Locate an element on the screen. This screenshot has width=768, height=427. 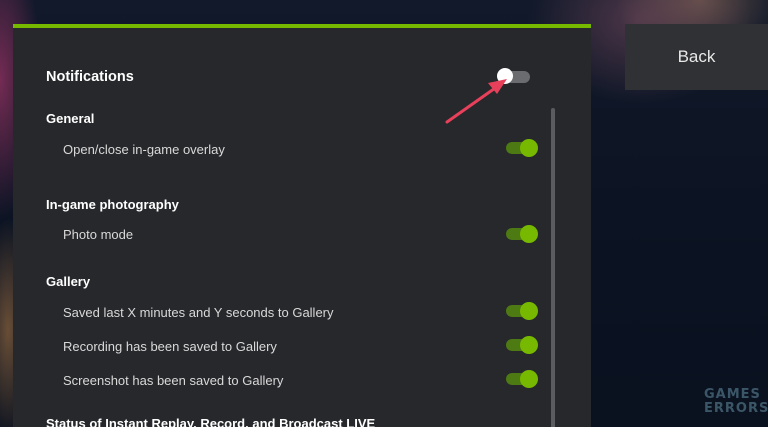
watermark-logo: GAMES ERRORS is located at coordinates (736, 402).